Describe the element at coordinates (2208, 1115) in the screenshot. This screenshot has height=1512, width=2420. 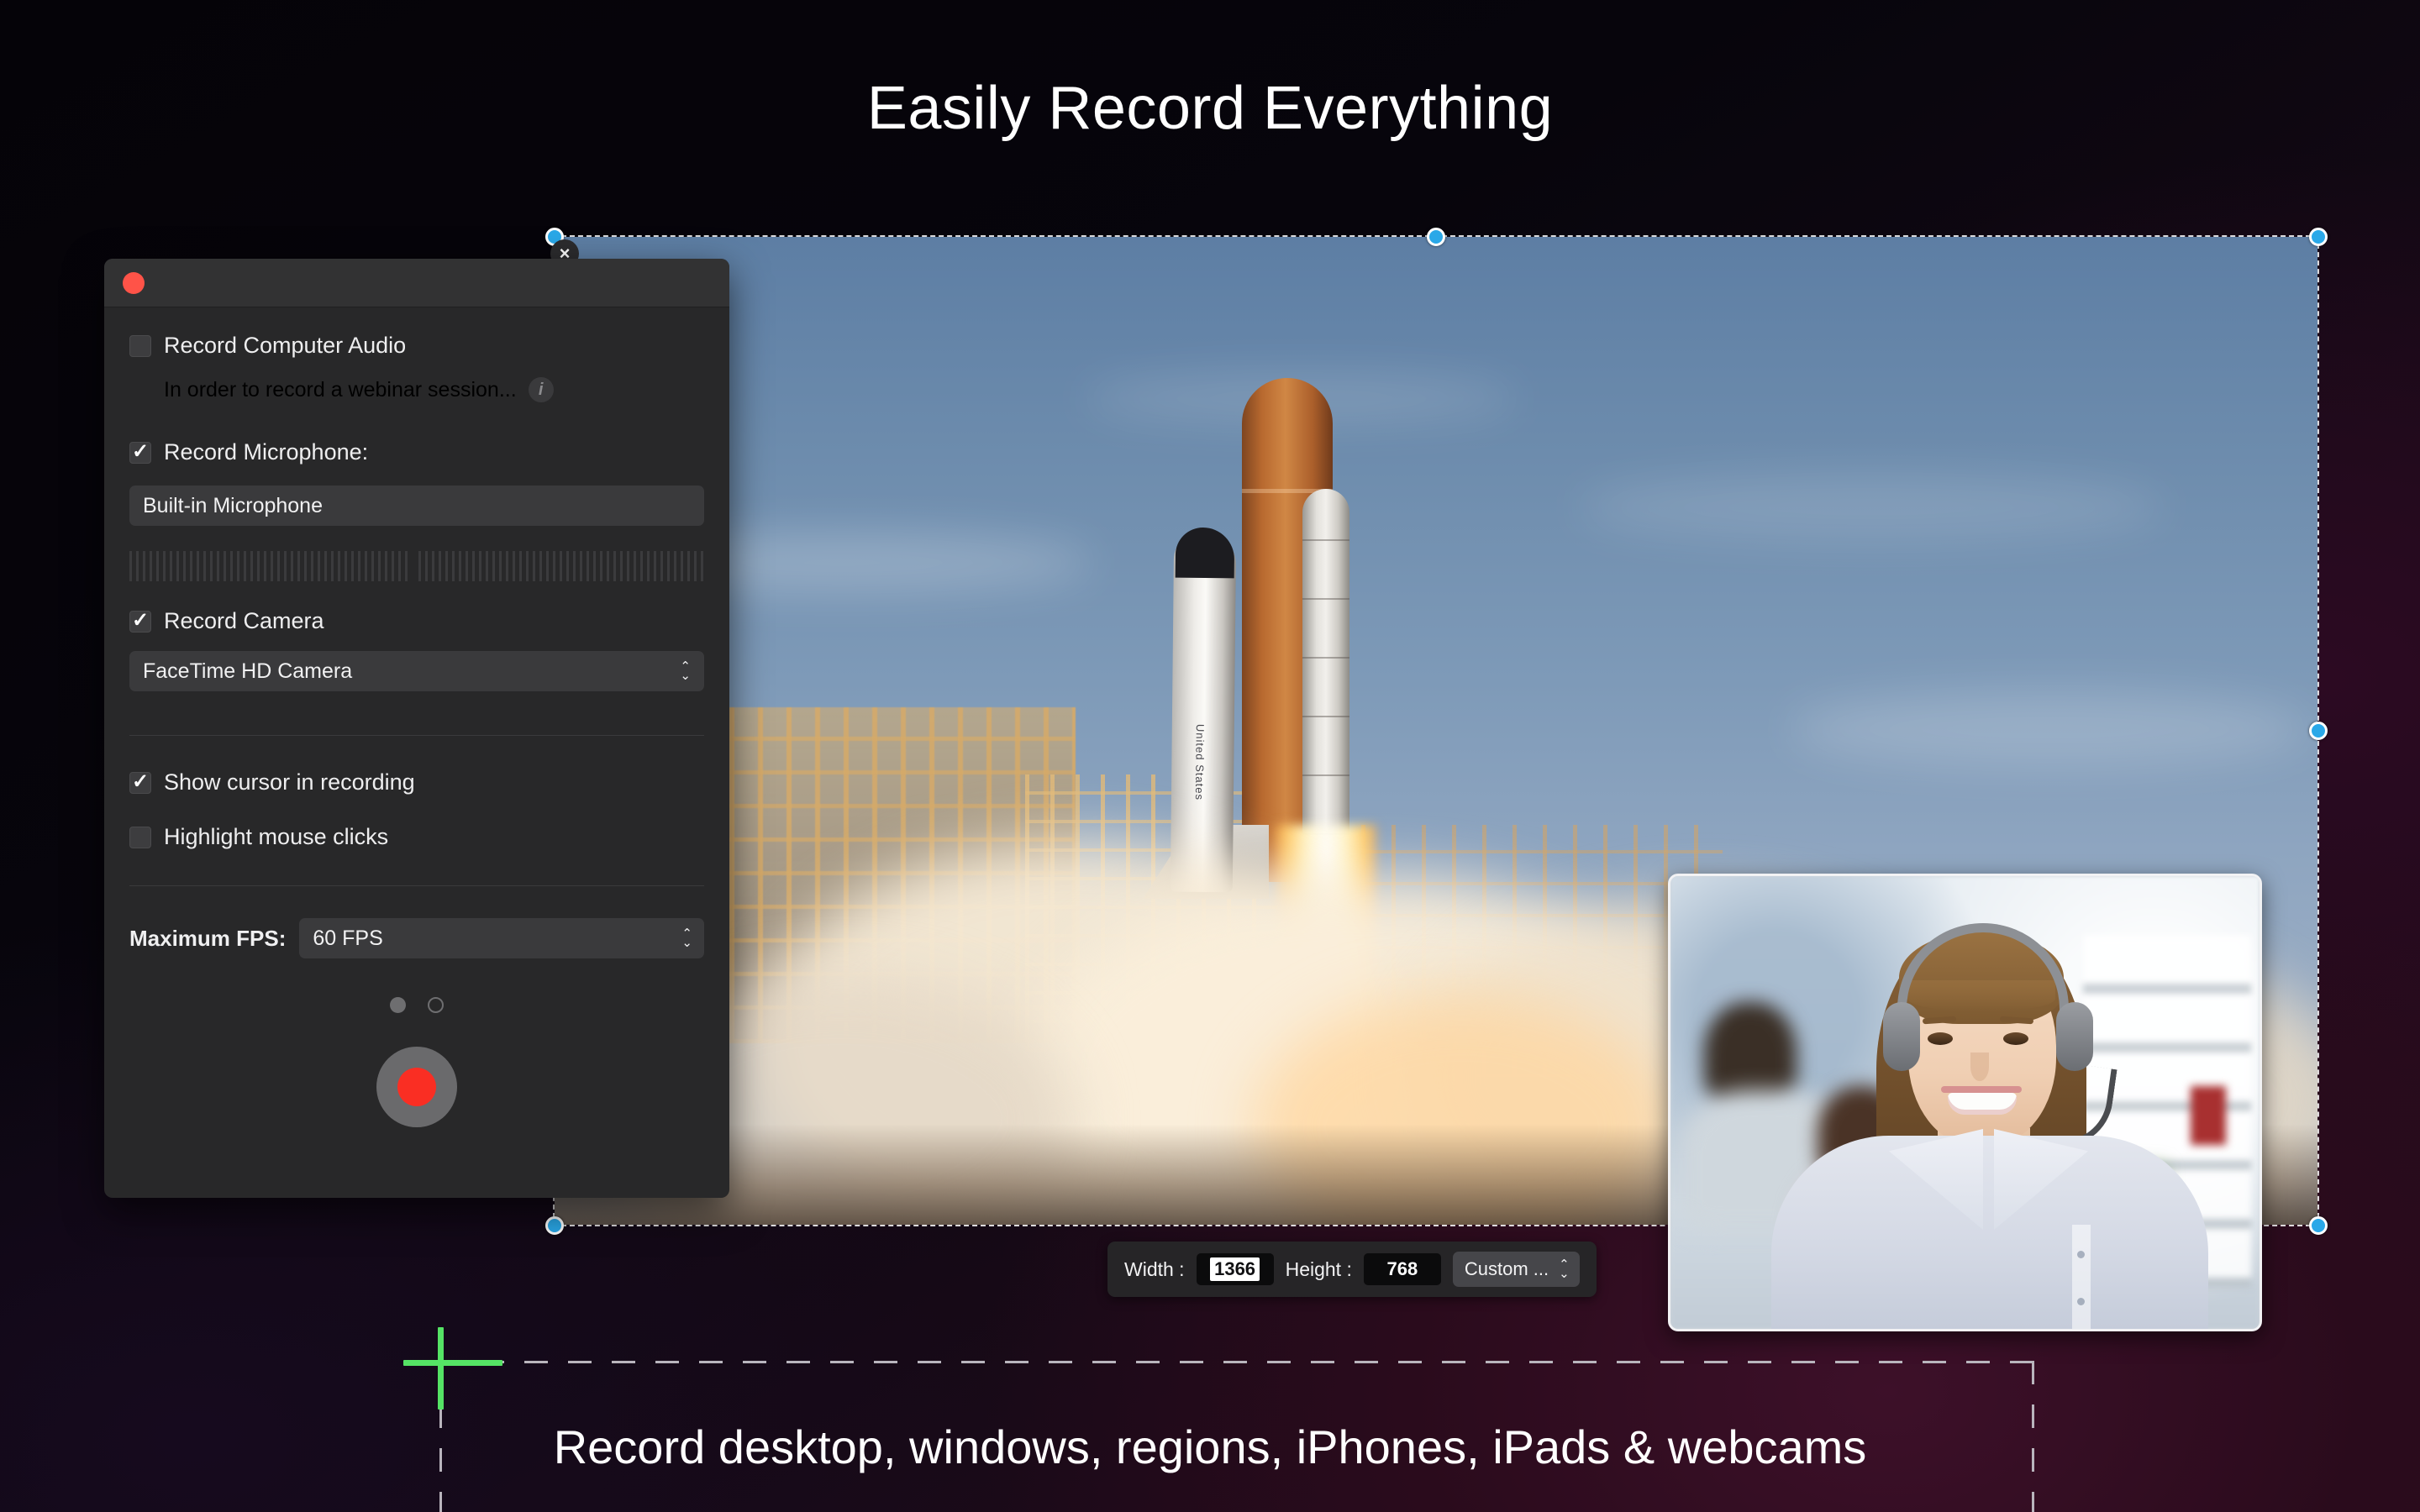
I see `background-shelf-item` at that location.